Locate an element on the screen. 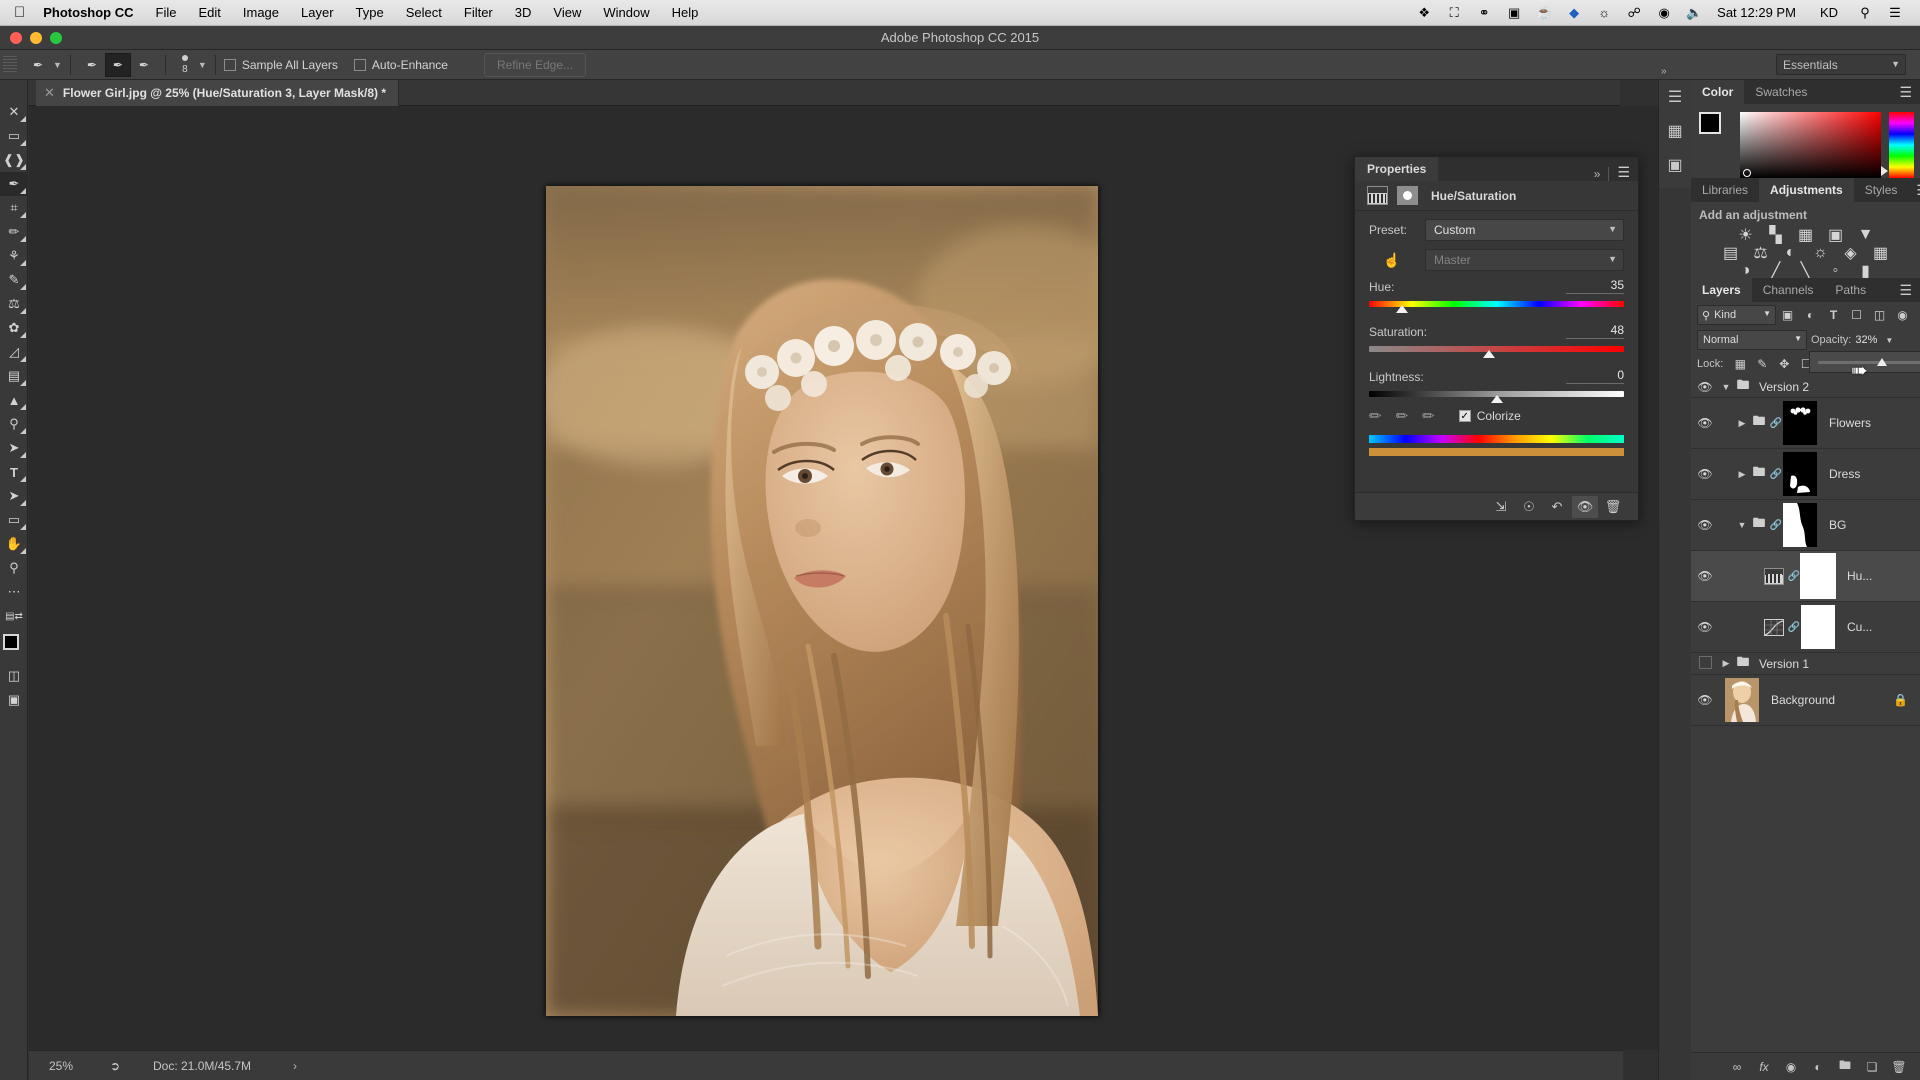 The height and width of the screenshot is (1080, 1920). menu-select: Select is located at coordinates (424, 12).